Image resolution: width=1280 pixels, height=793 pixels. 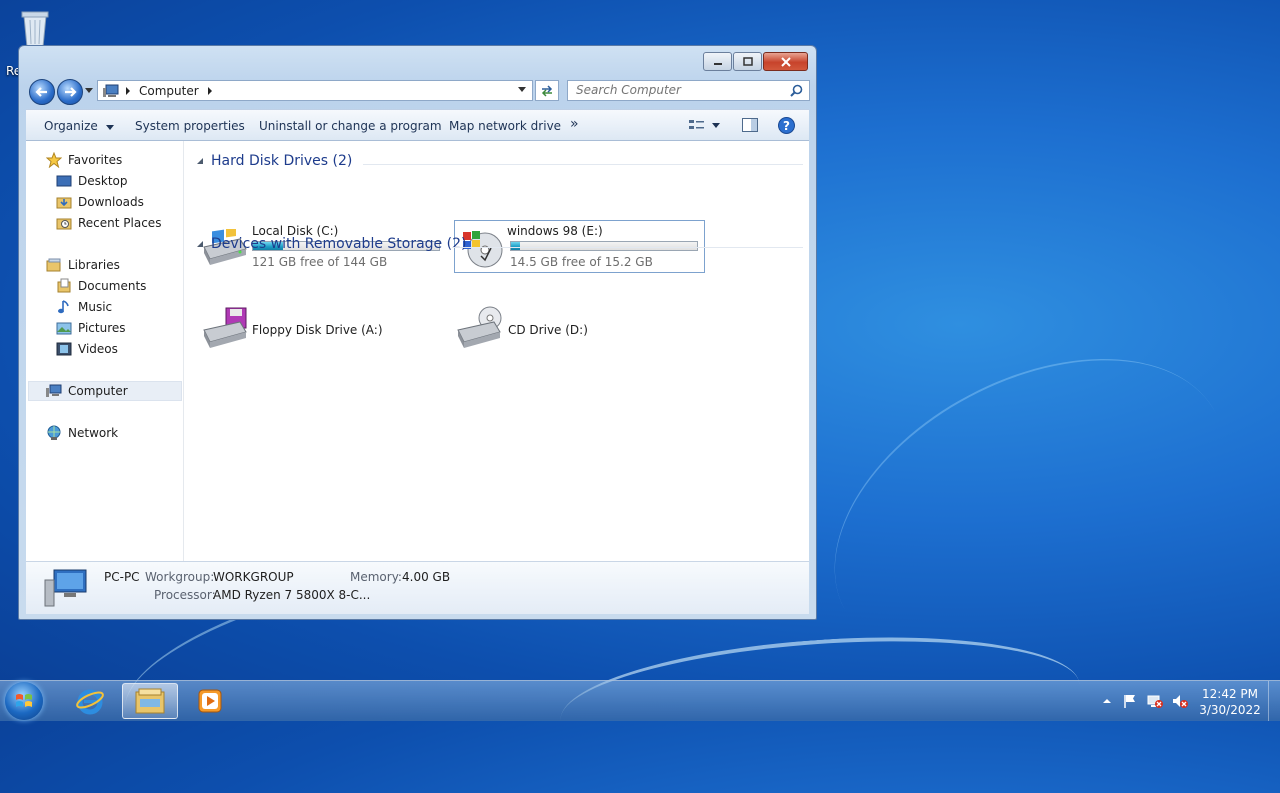 I want to click on system-clock: 12:42 PM 3/30/2022, so click(x=1230, y=702).